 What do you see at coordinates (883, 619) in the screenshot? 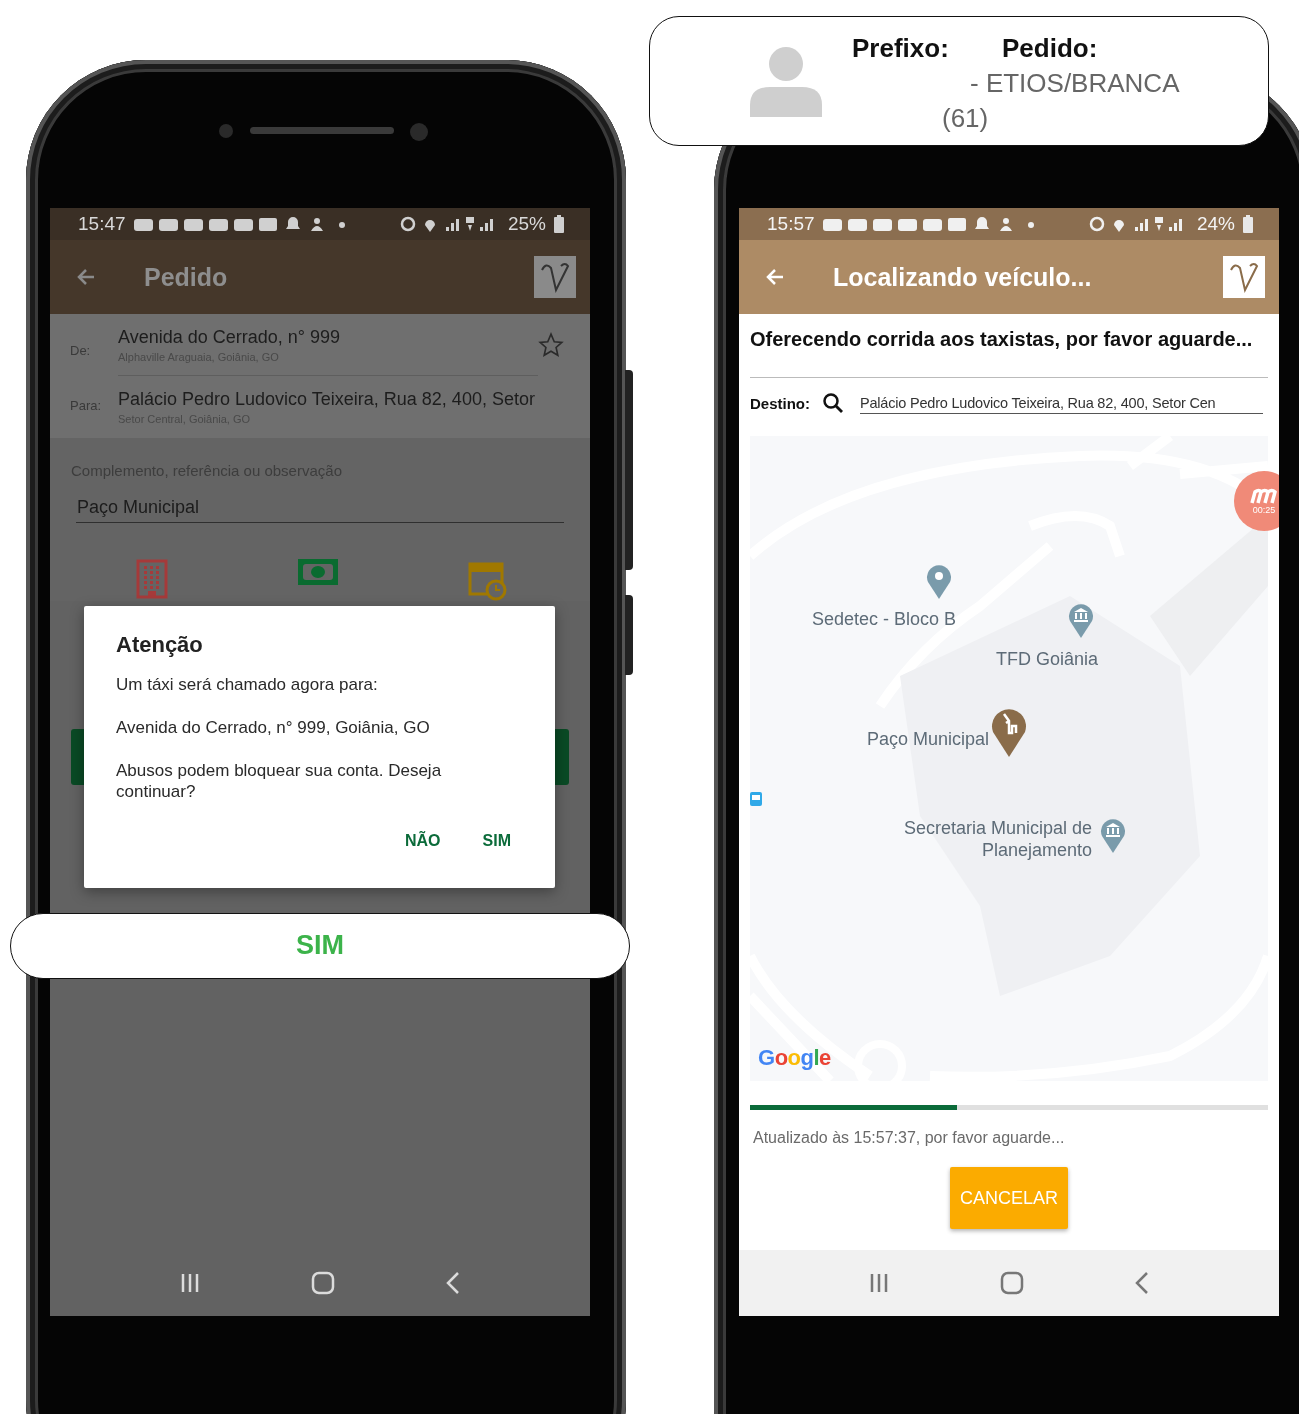
I see `place-label: Sedetec - Bloco B` at bounding box center [883, 619].